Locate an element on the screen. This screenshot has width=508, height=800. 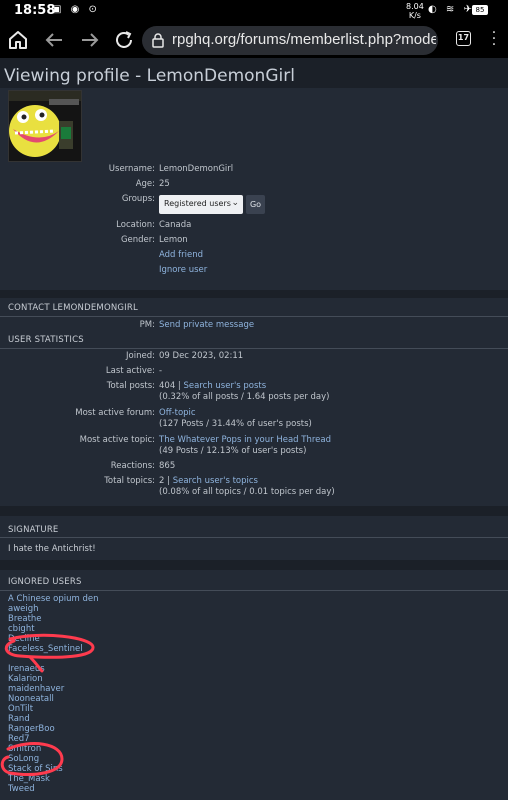
ignored-user-link: Nooneatall is located at coordinates (31, 699).